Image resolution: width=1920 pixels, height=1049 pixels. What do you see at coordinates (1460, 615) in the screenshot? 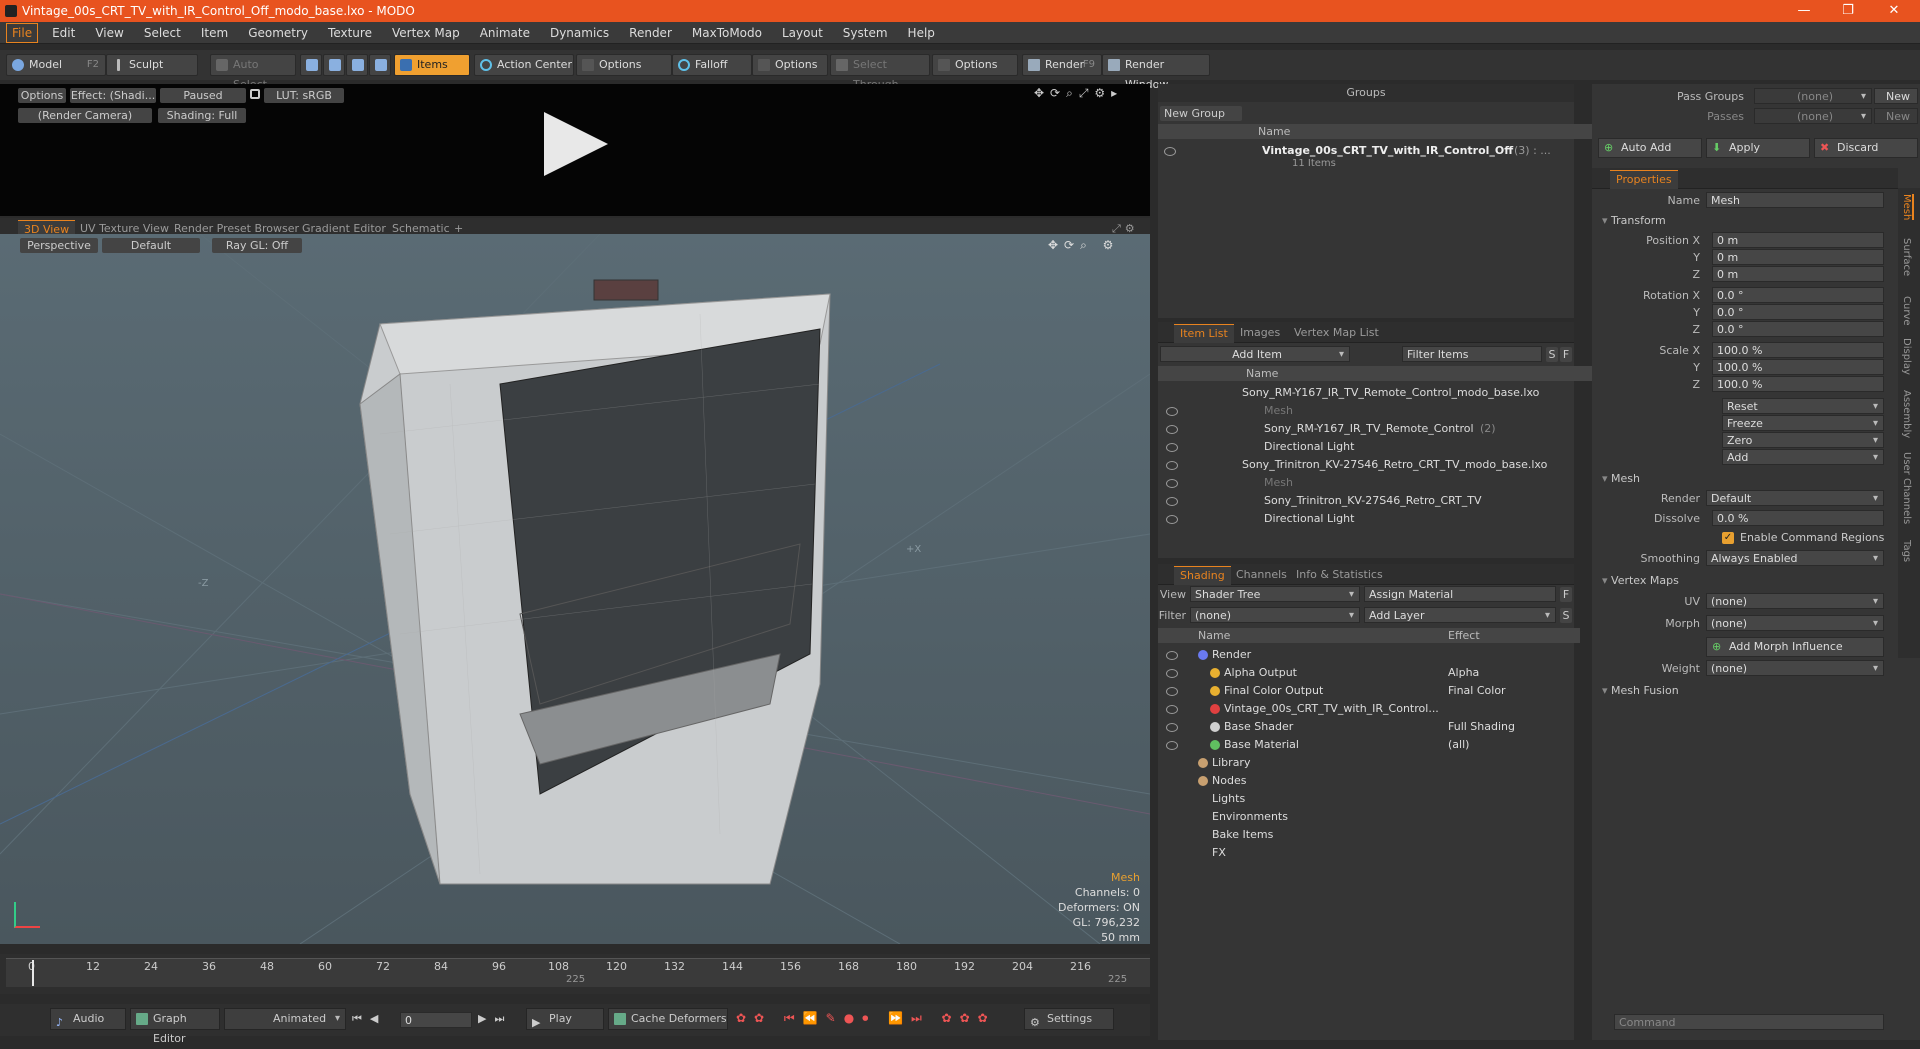
I see `add-layer-dropdown: Add Layer` at bounding box center [1460, 615].